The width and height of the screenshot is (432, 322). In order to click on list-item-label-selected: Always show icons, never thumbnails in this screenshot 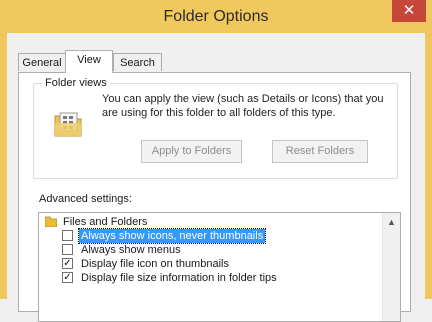, I will do `click(172, 236)`.